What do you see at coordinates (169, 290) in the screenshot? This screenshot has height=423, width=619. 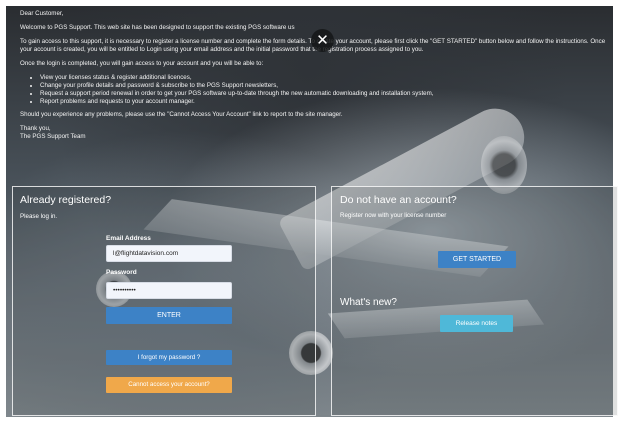 I see `password-field: ••••••••••` at bounding box center [169, 290].